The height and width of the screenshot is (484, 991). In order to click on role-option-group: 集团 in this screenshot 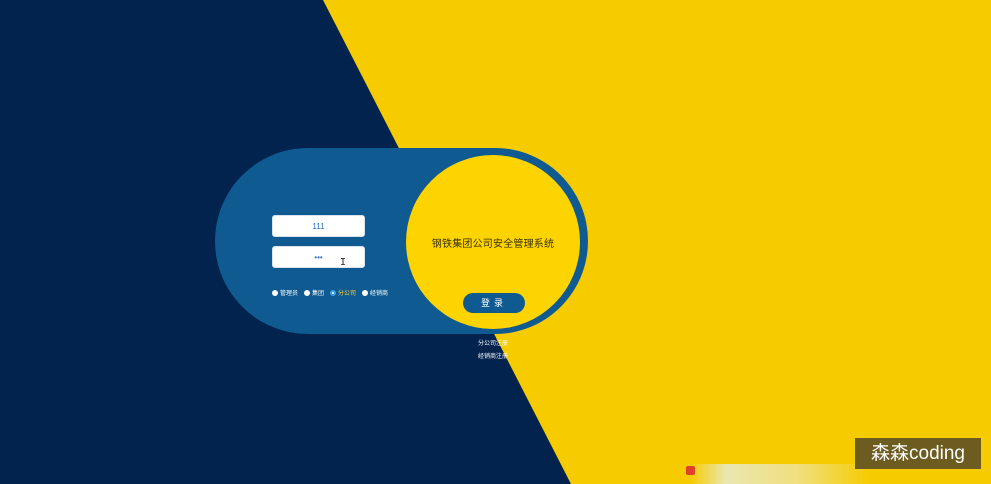, I will do `click(314, 292)`.